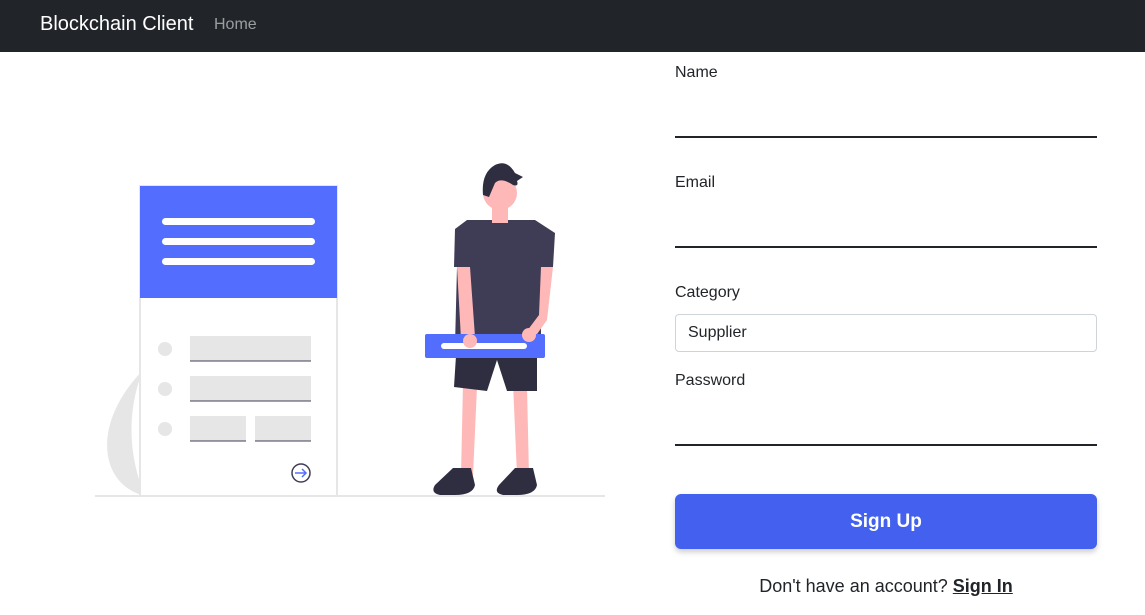 The image size is (1145, 615). What do you see at coordinates (695, 182) in the screenshot?
I see `email-label: Email` at bounding box center [695, 182].